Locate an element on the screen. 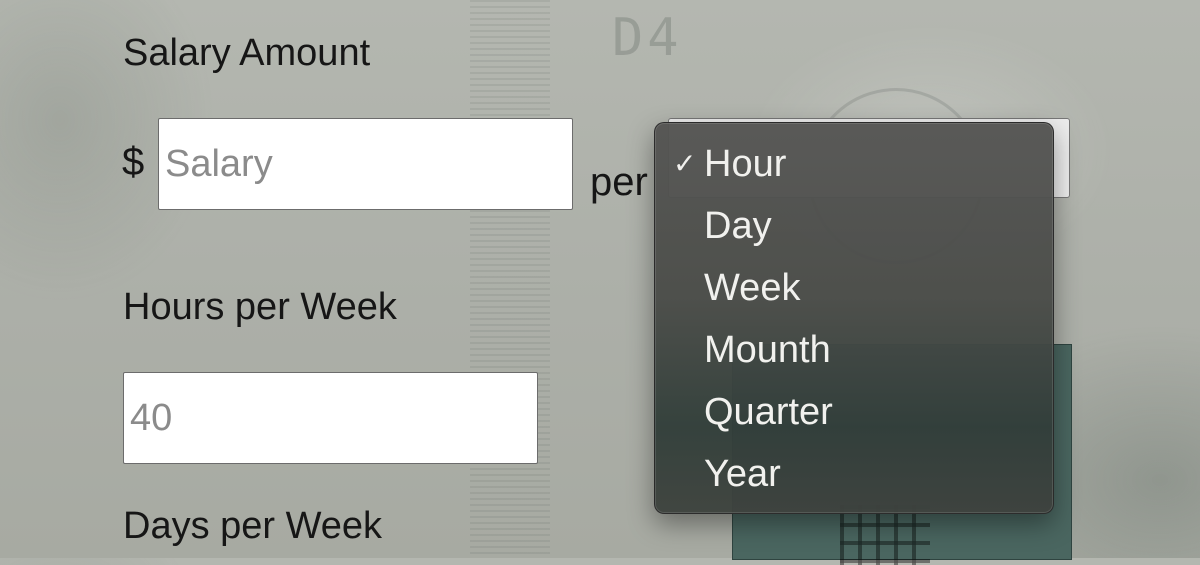 Image resolution: width=1200 pixels, height=565 pixels. period-option-label: Mounth is located at coordinates (767, 350).